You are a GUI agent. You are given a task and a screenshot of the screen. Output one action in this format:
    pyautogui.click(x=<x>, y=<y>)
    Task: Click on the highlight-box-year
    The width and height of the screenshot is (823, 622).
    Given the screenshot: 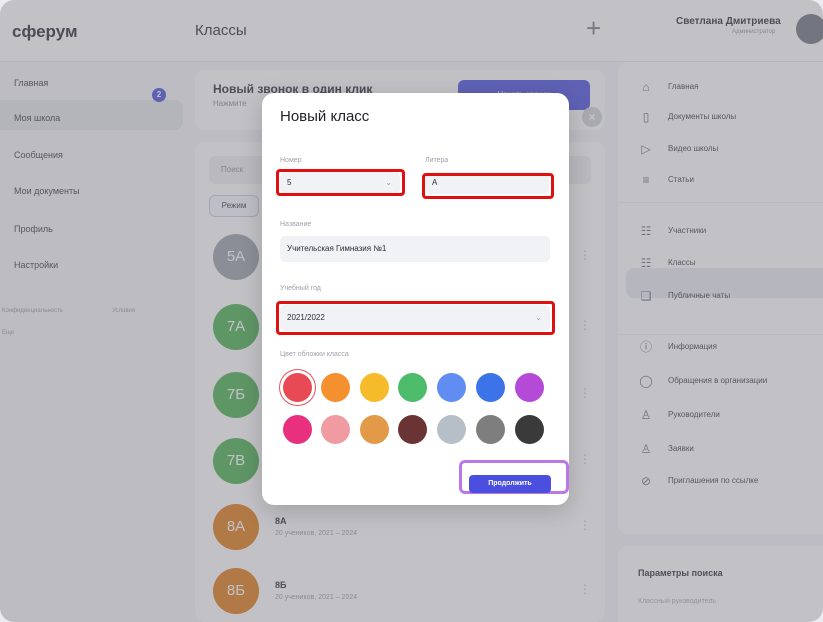 What is the action you would take?
    pyautogui.click(x=415, y=318)
    